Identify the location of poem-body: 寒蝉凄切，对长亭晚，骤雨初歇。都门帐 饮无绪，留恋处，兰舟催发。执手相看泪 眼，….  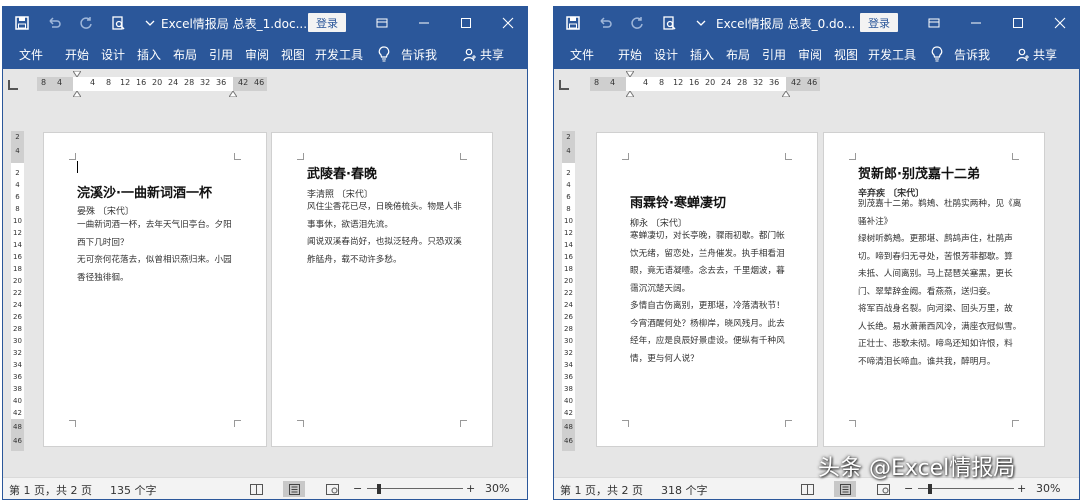
(707, 298).